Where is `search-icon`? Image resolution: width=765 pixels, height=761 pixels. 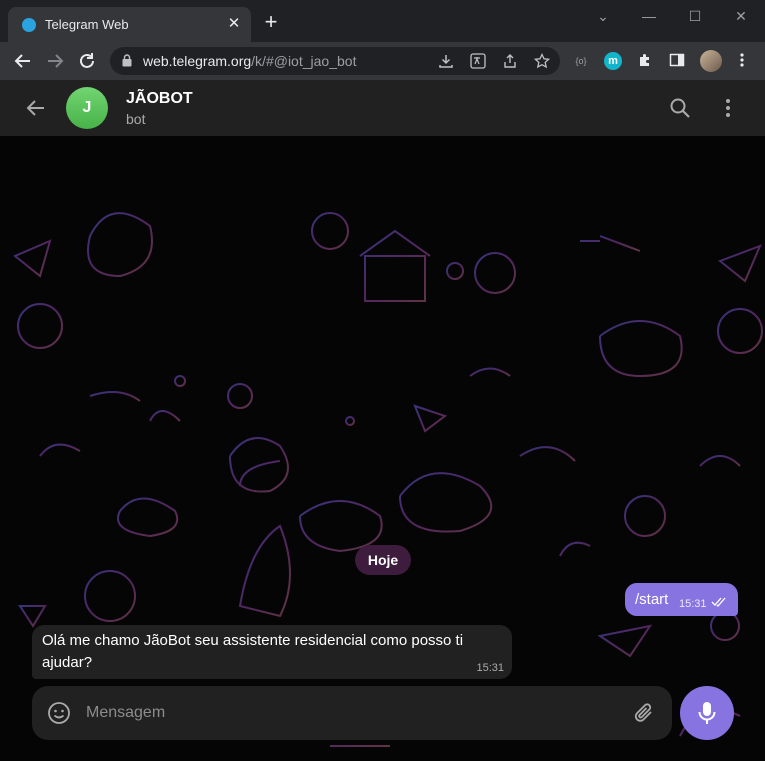 search-icon is located at coordinates (680, 108).